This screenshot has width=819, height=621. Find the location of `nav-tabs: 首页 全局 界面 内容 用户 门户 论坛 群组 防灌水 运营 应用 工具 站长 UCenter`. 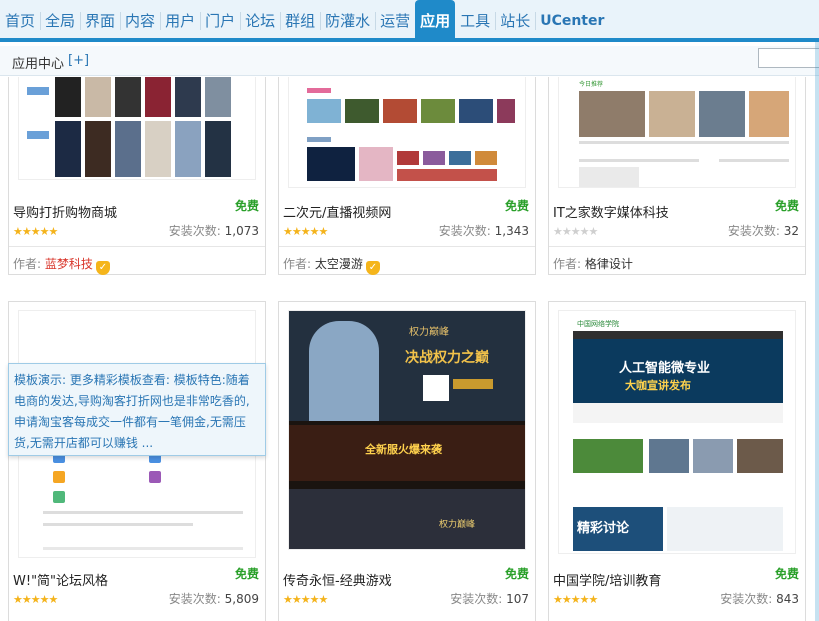

nav-tabs: 首页 全局 界面 内容 用户 门户 论坛 群组 防灌水 运营 应用 工具 站长 UCenter is located at coordinates (304, 19).